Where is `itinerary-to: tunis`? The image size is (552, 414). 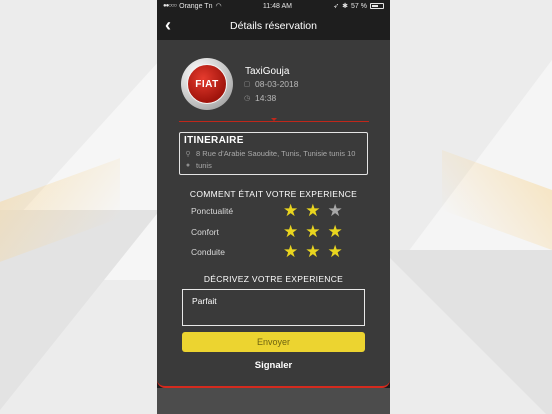
itinerary-to: tunis is located at coordinates (204, 165).